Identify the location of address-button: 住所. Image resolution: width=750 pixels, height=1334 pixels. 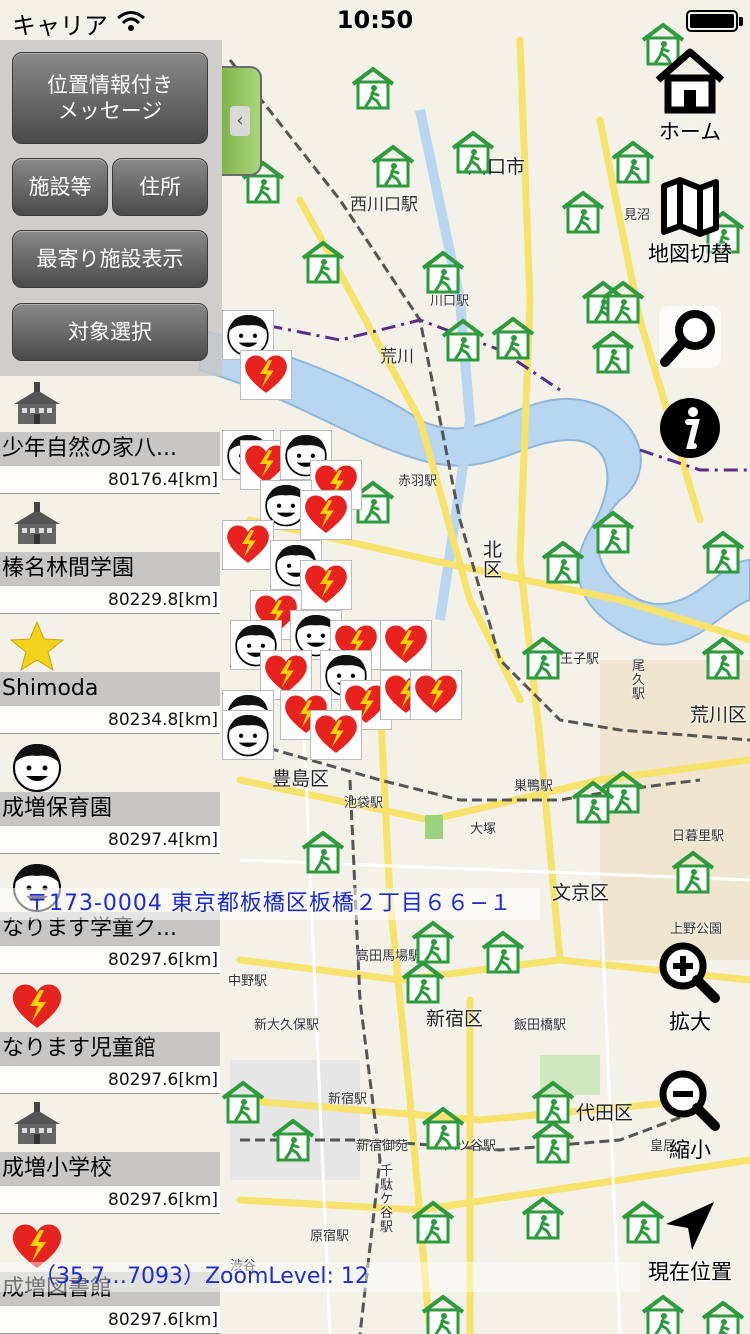
(160, 187).